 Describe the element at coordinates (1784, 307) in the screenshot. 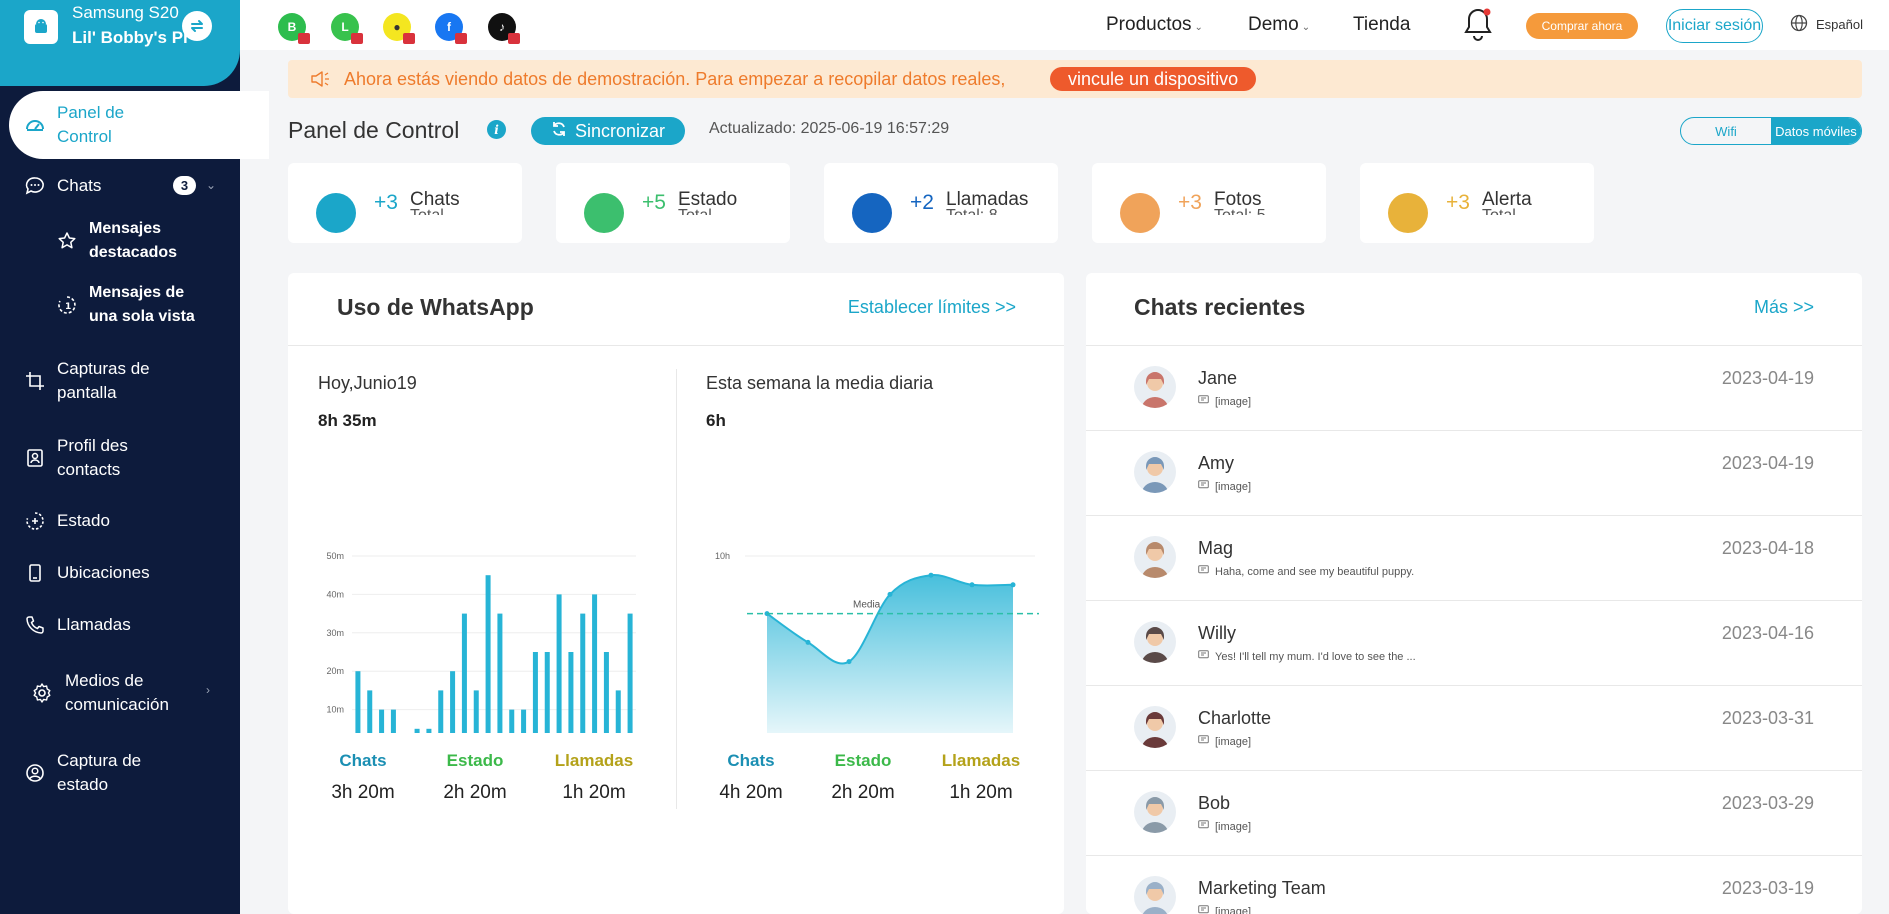

I see `more-link: Más >>` at that location.